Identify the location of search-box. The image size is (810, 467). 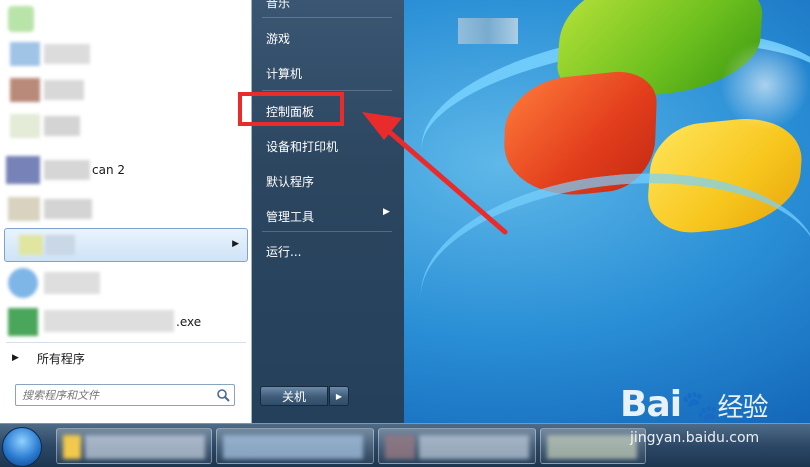
(125, 395).